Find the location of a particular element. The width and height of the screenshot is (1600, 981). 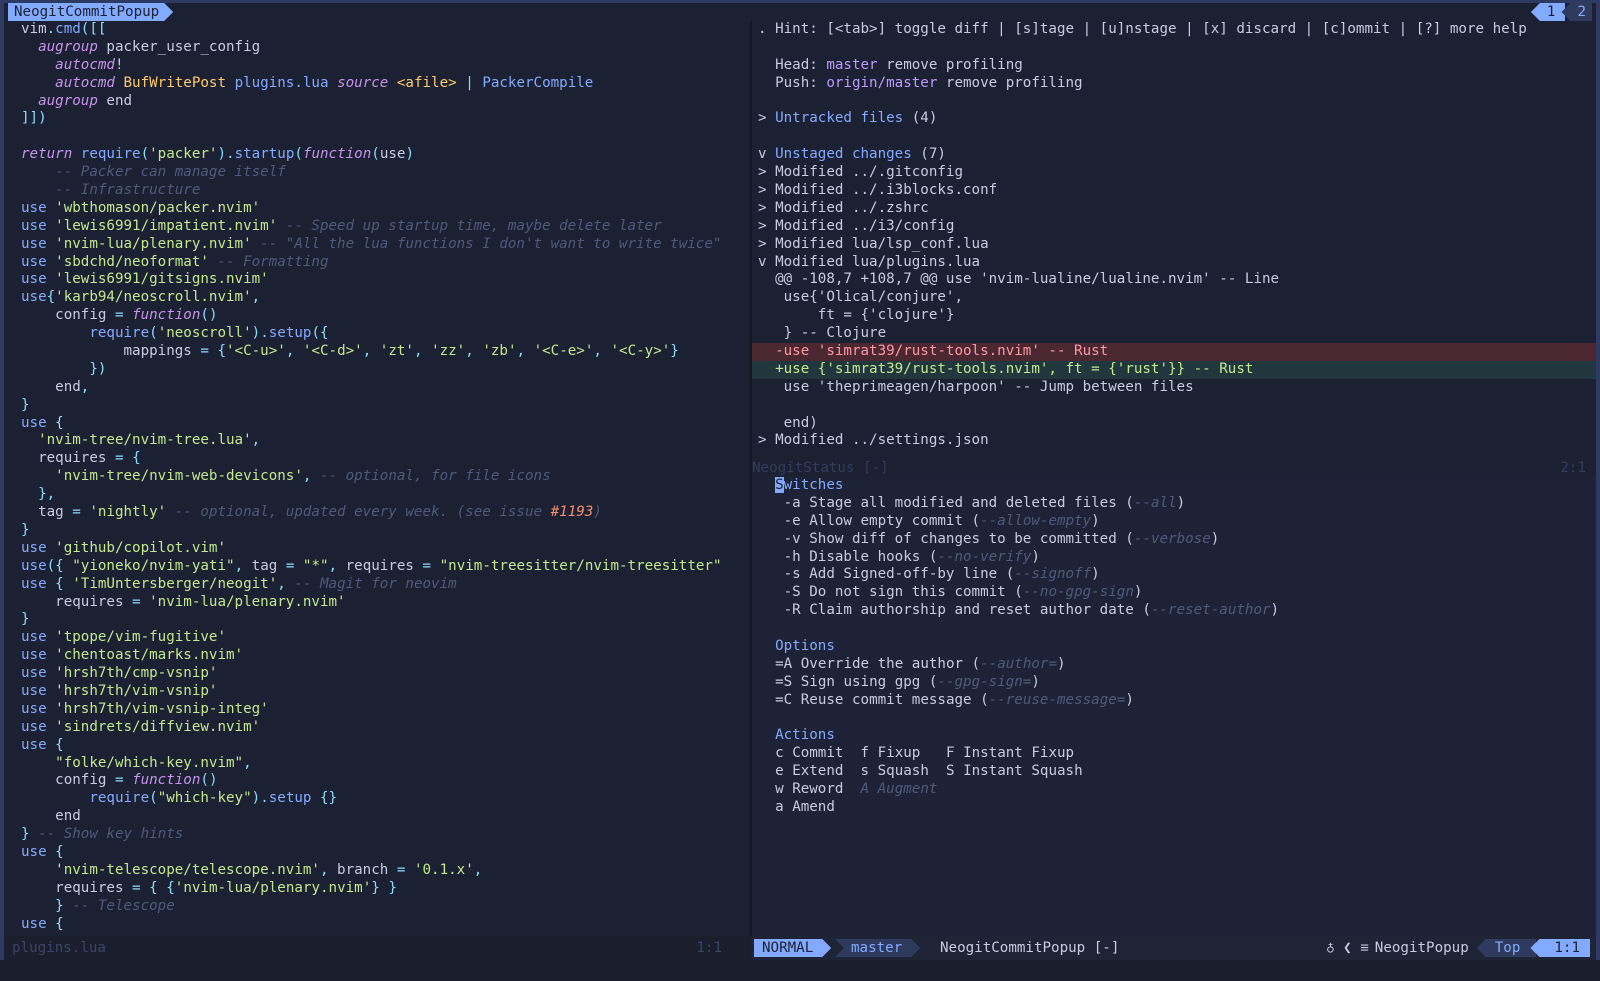

code-line: "folke/which-key.nvim", is located at coordinates (377, 764).